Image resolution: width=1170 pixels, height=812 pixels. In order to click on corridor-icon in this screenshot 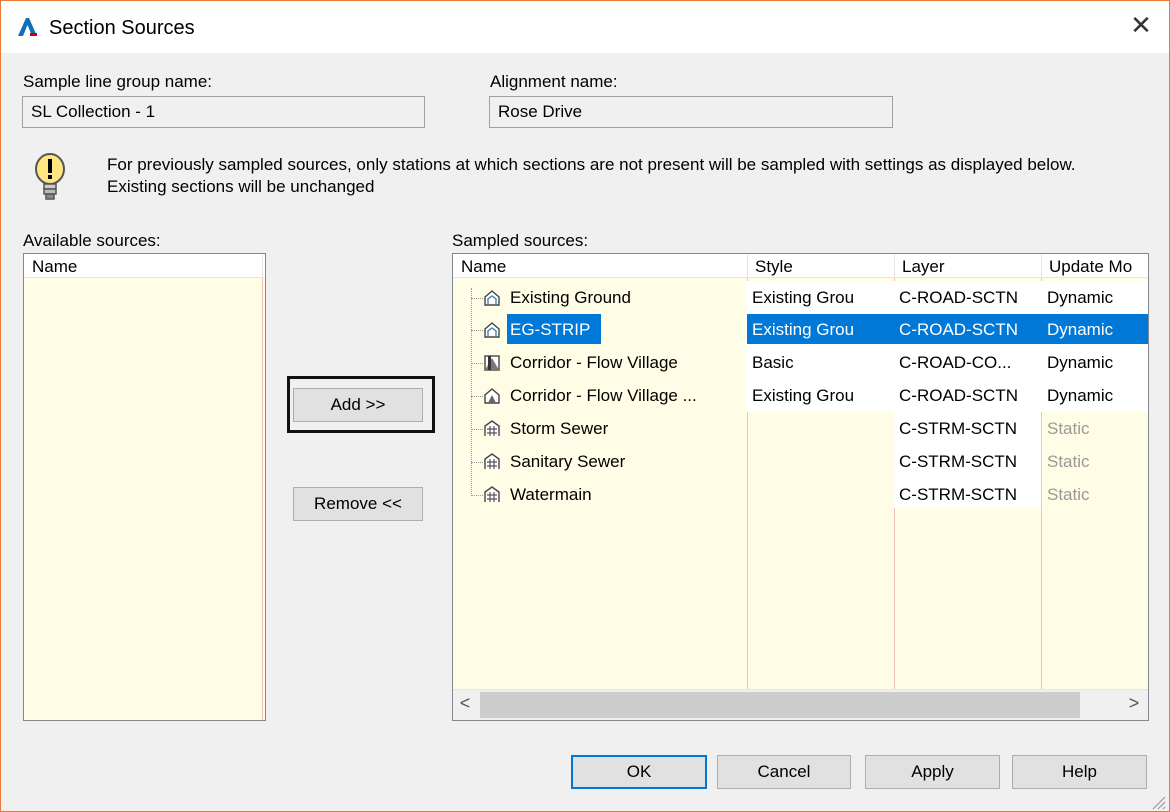, I will do `click(492, 363)`.